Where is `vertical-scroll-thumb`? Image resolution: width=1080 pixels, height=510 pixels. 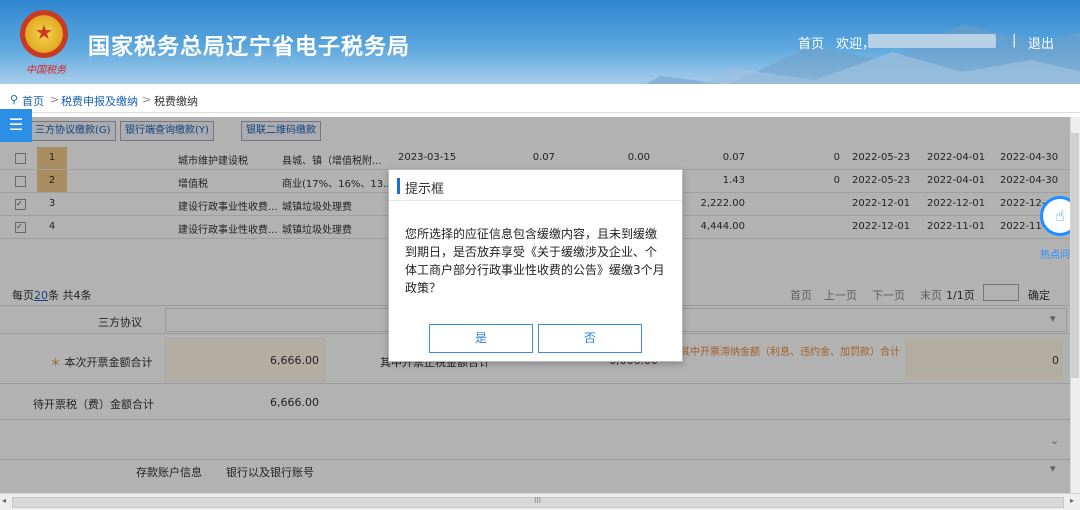 vertical-scroll-thumb is located at coordinates (1075, 255).